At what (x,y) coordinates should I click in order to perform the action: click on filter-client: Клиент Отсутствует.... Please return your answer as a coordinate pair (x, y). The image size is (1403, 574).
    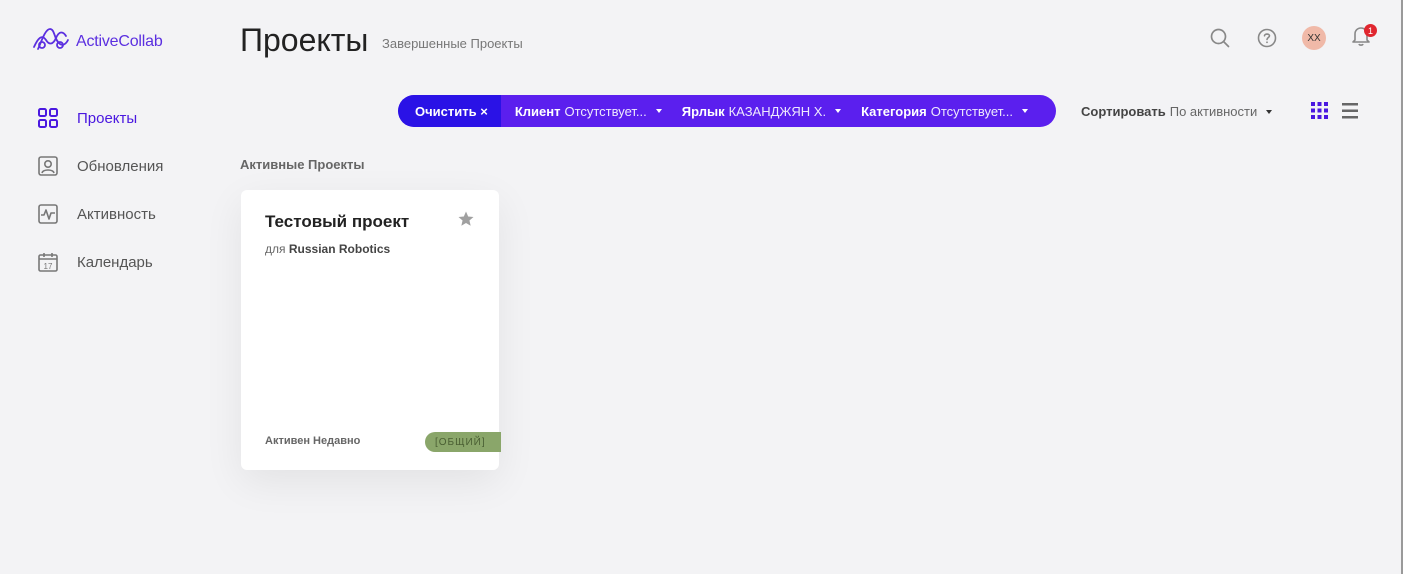
    Looking at the image, I should click on (588, 111).